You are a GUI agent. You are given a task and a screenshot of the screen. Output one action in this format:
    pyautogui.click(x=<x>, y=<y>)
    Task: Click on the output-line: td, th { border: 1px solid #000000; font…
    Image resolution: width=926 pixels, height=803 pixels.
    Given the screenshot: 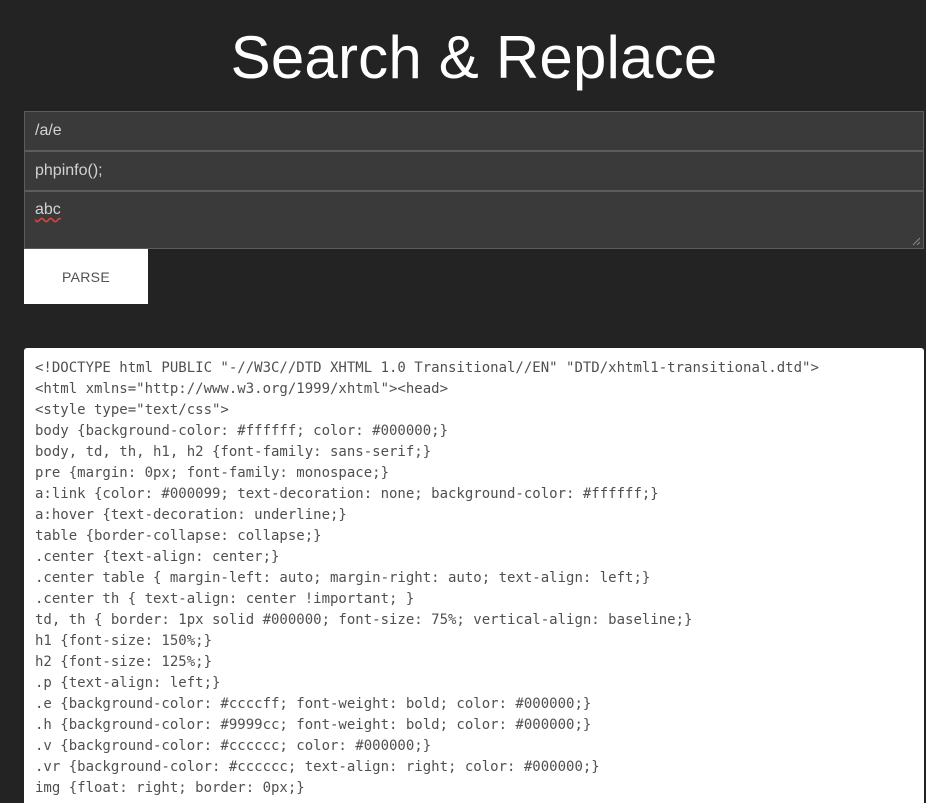 What is the action you would take?
    pyautogui.click(x=364, y=620)
    